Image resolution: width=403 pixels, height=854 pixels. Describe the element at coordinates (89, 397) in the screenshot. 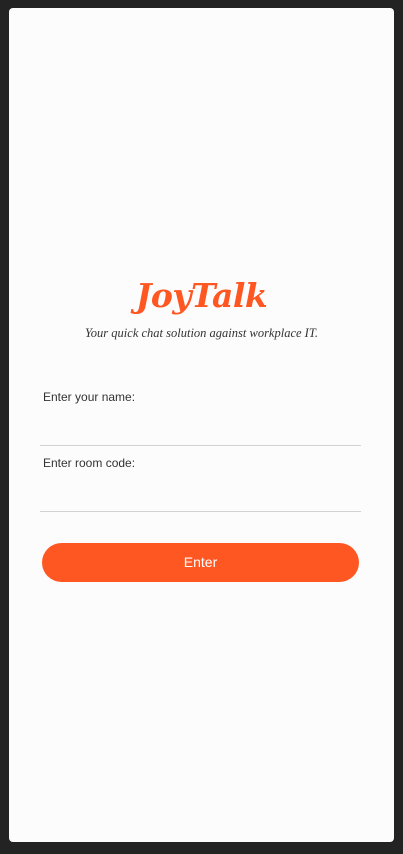

I see `name-field-label: Enter your name:` at that location.